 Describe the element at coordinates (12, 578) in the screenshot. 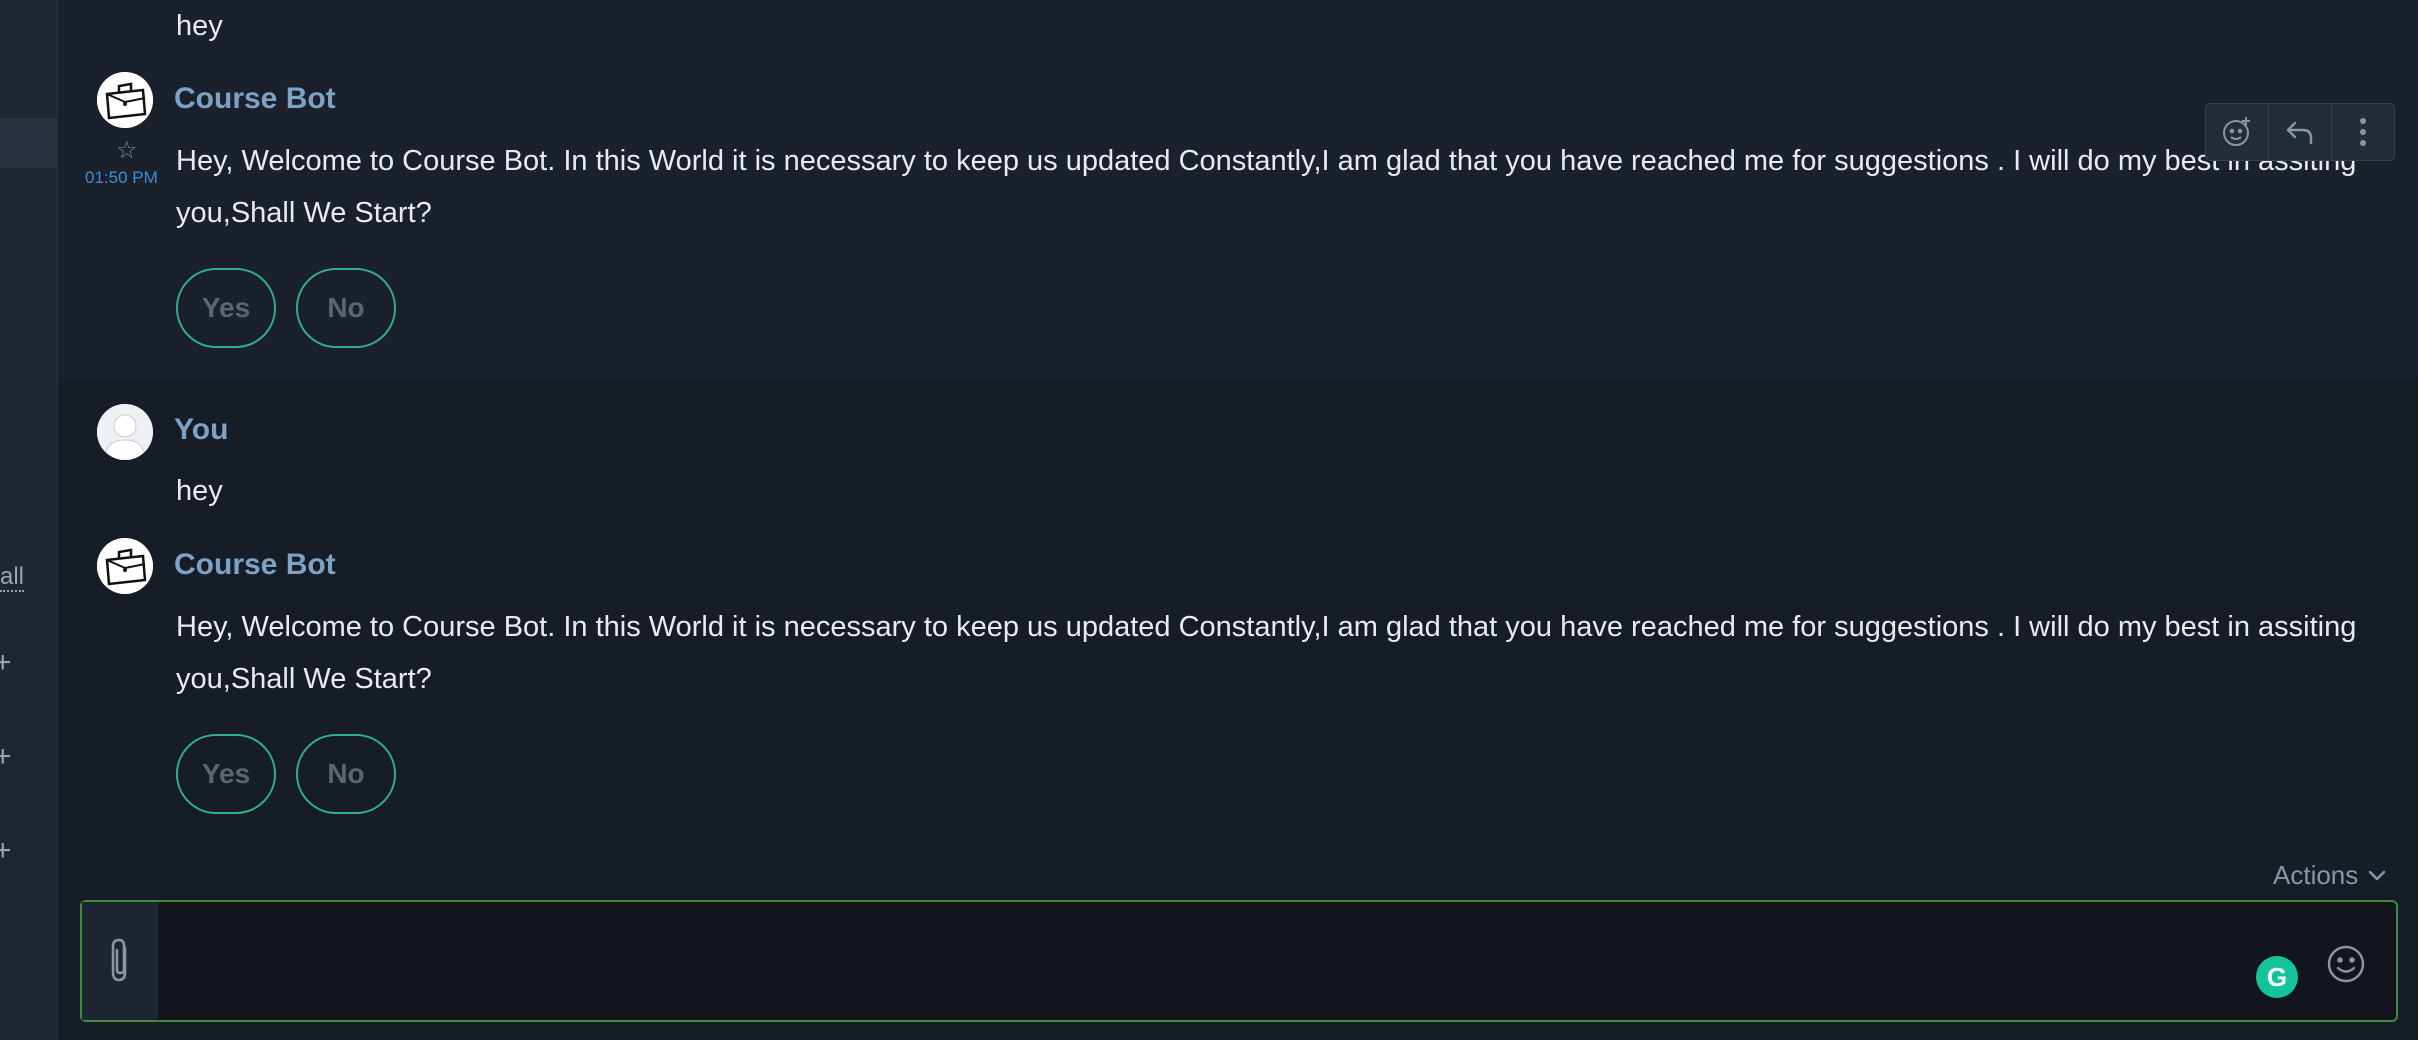

I see `sidebar-all-link: all` at that location.